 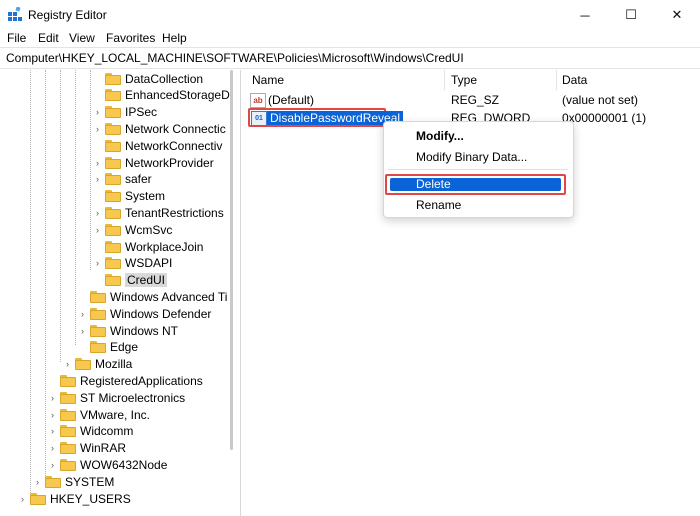 I want to click on tree-node-label: WinRAR, so click(x=103, y=448).